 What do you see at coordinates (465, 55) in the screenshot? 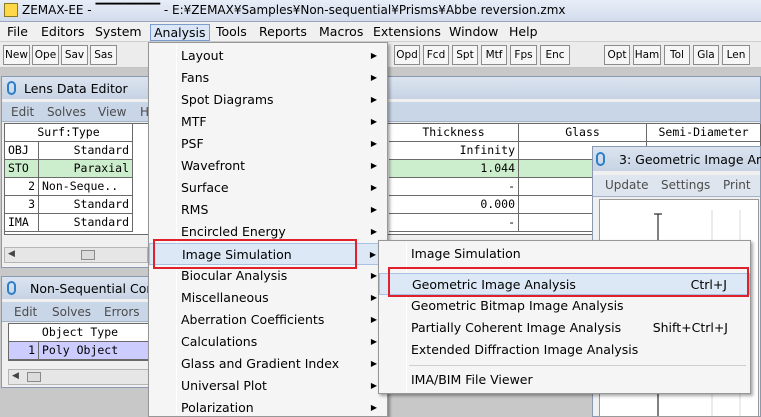
I see `toolbar-spt-button: Spt` at bounding box center [465, 55].